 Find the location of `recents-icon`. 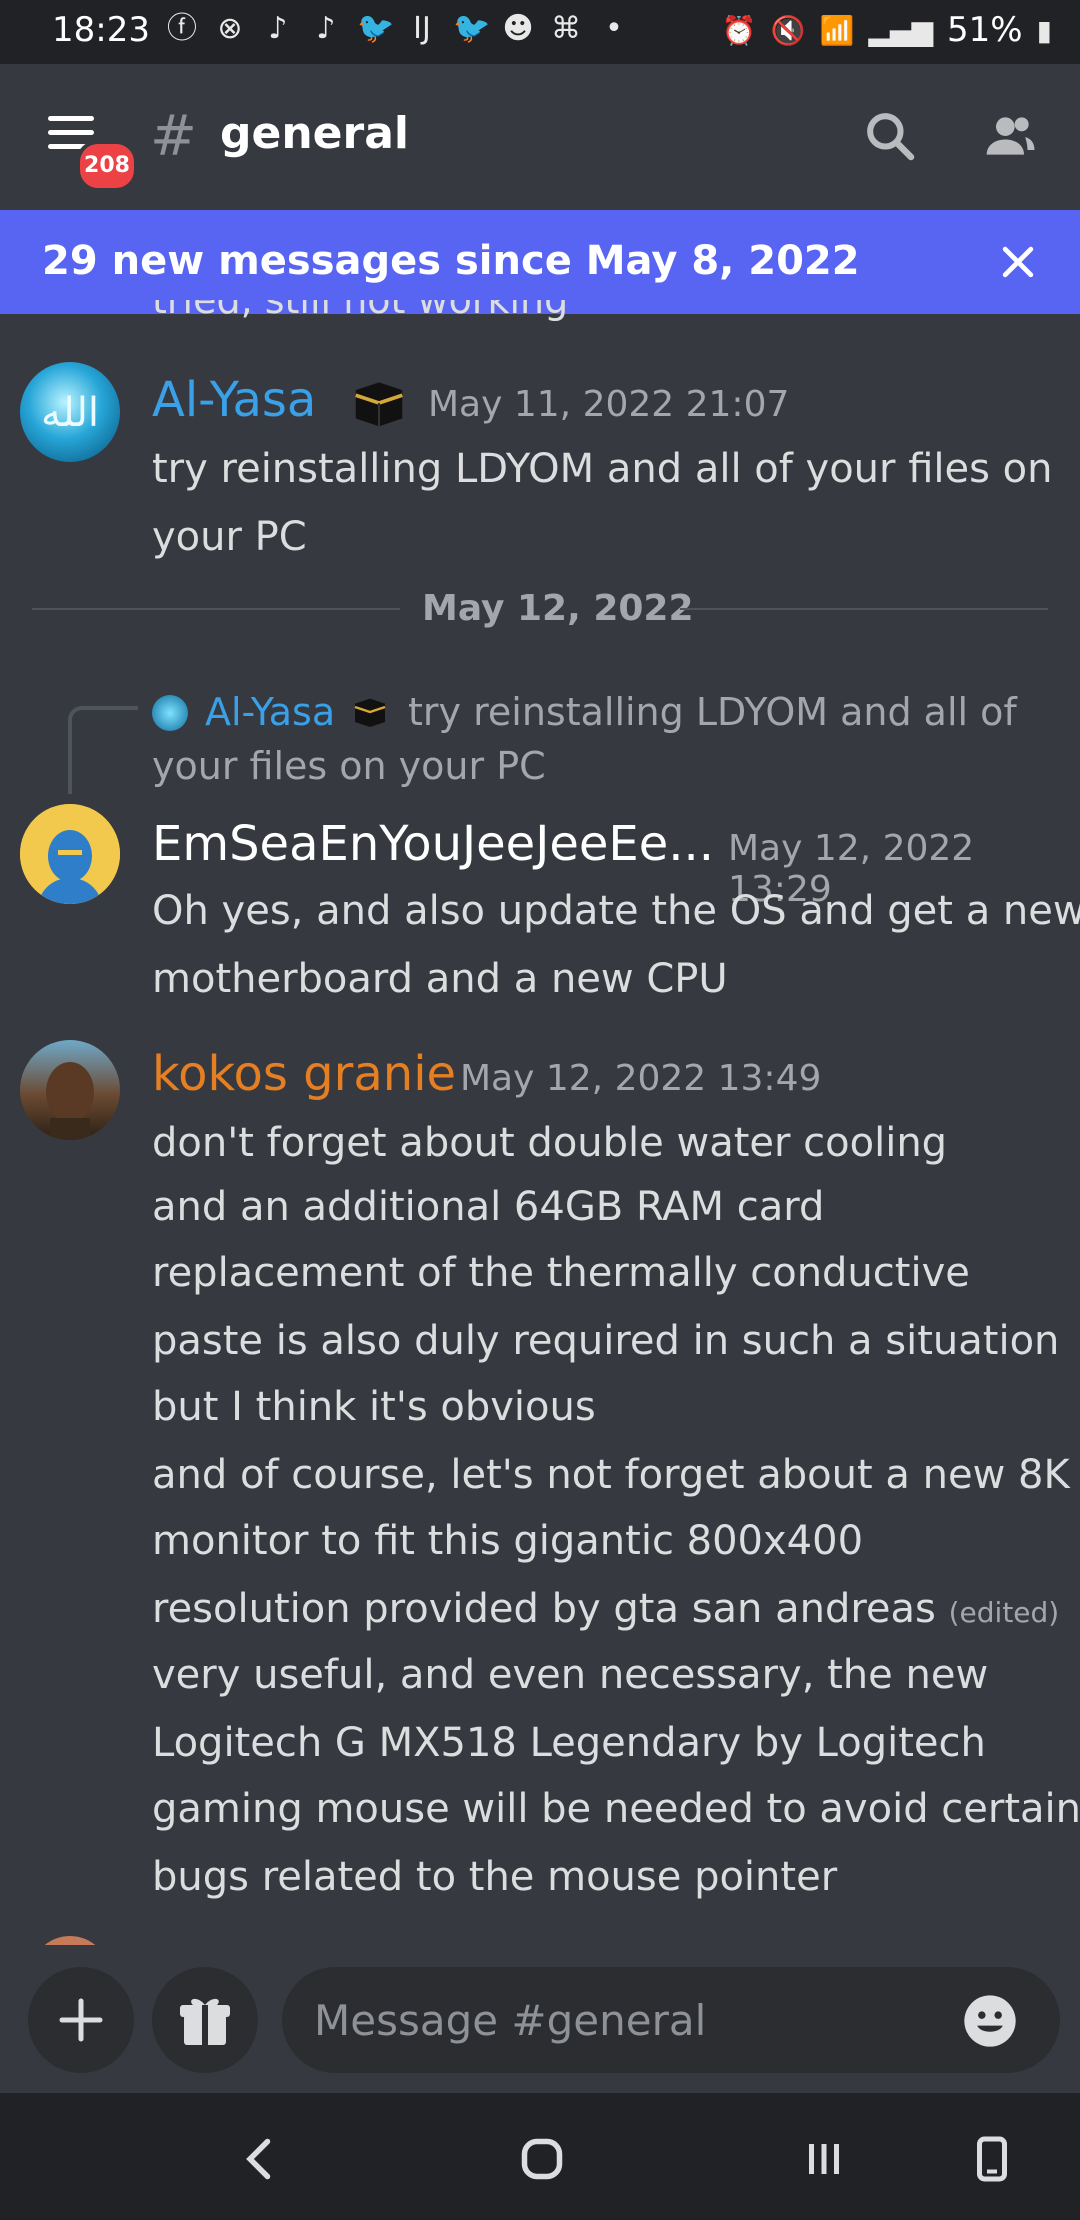

recents-icon is located at coordinates (824, 2159).